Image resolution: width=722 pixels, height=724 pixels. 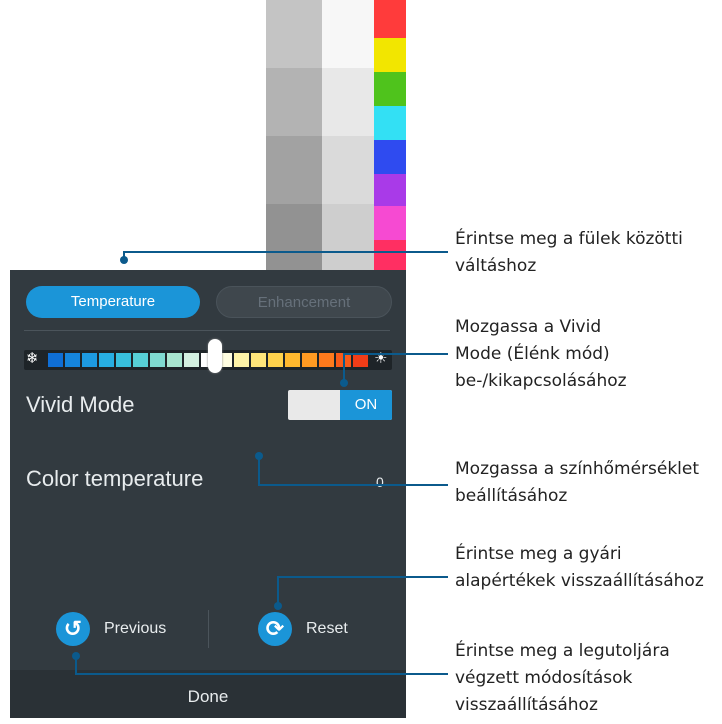 I want to click on sun-icon: ☀, so click(x=381, y=358).